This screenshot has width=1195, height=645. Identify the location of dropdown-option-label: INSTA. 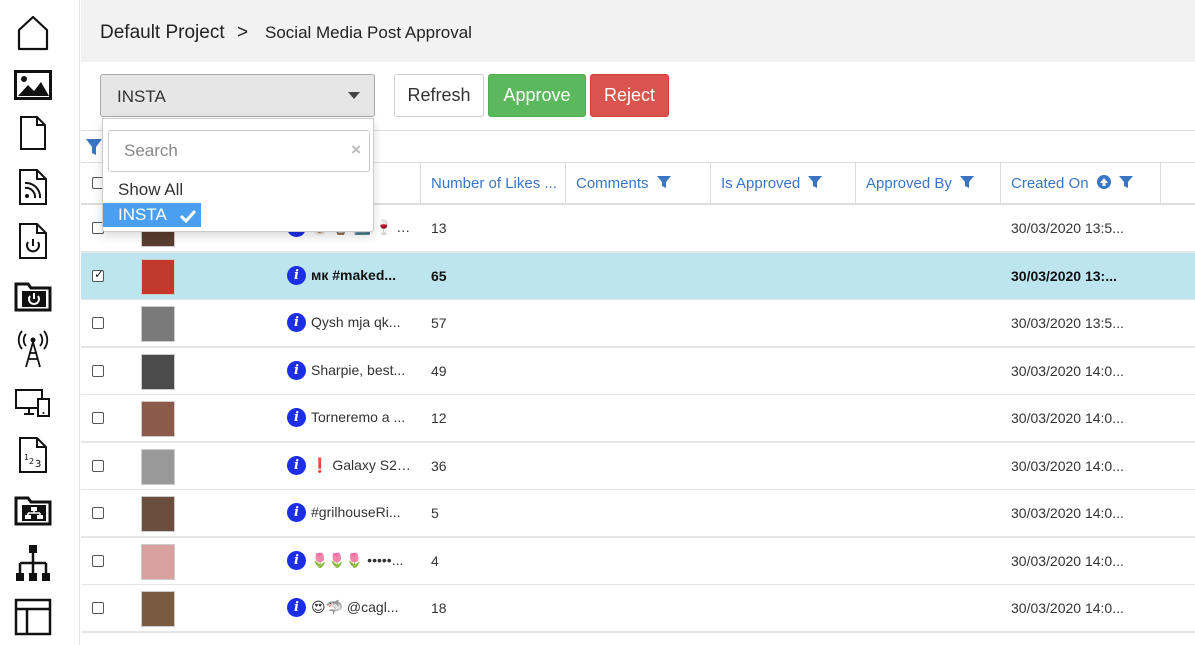
(142, 214).